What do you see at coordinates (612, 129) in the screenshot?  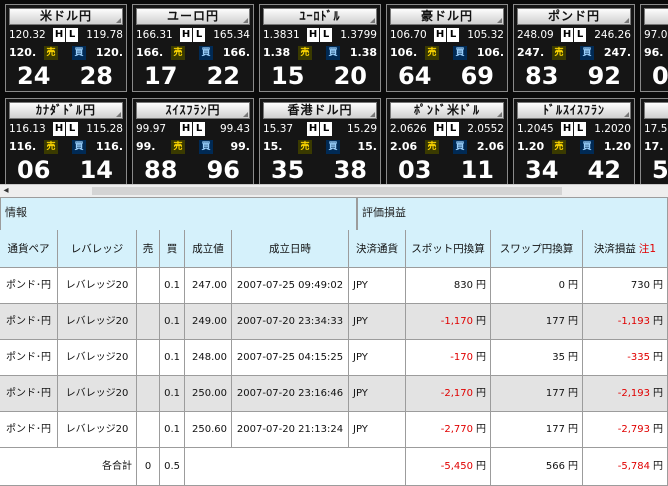 I see `low-value: 1.2020` at bounding box center [612, 129].